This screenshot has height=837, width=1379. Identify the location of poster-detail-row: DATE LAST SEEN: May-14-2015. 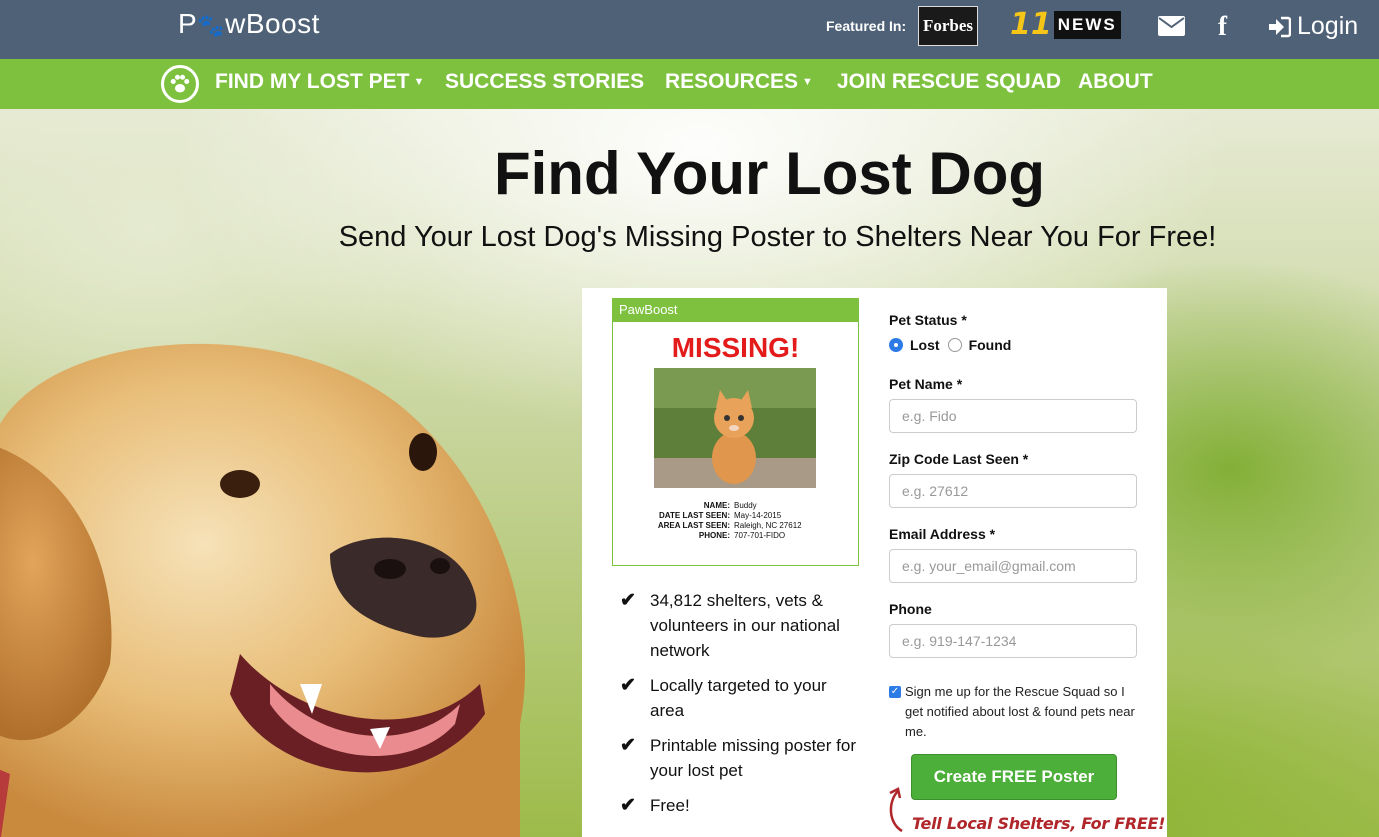
(735, 516).